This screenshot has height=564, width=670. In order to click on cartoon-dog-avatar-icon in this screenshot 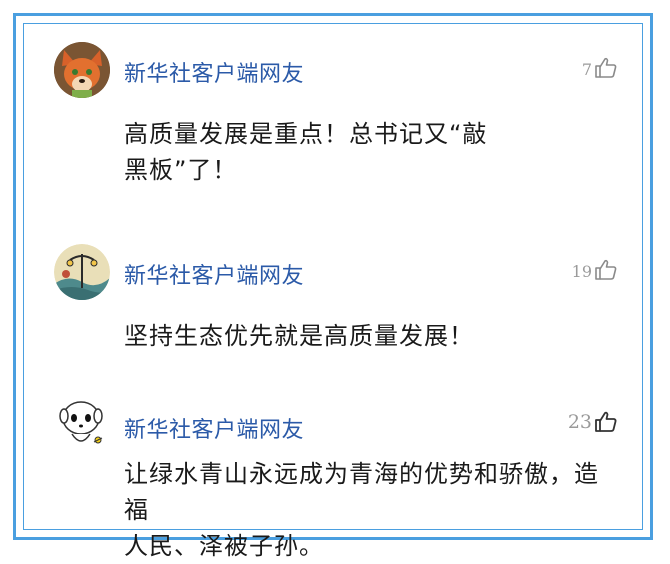, I will do `click(82, 424)`.